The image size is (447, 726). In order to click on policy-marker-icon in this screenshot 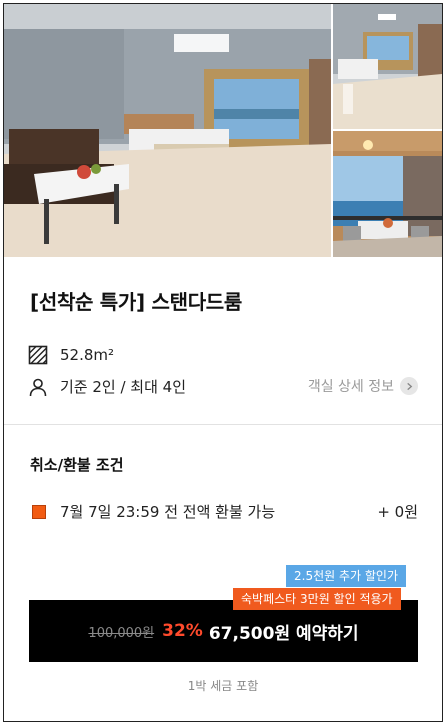, I will do `click(39, 511)`.